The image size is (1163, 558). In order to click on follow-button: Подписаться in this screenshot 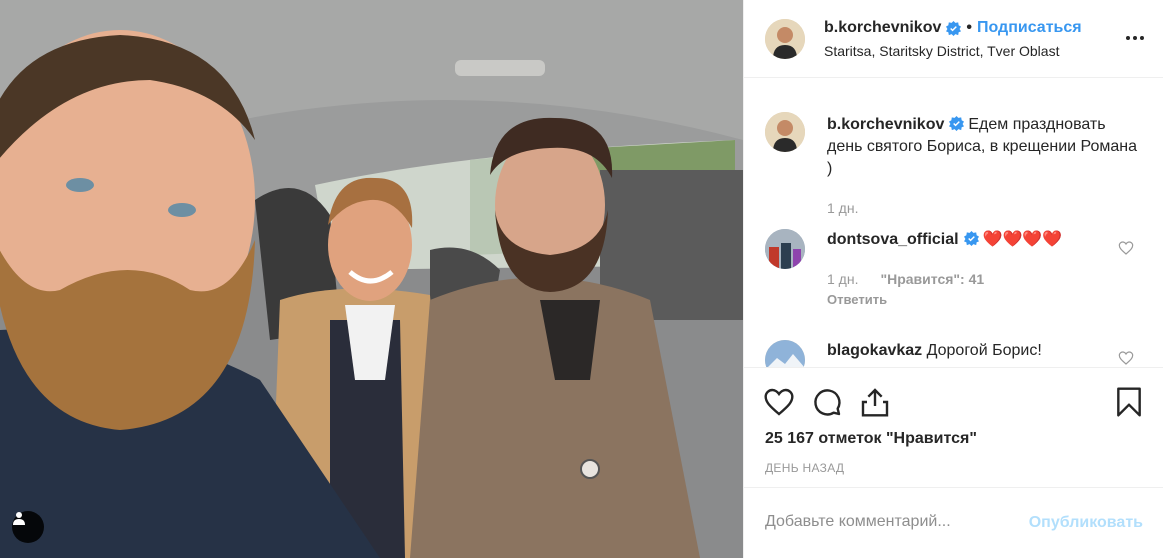, I will do `click(1029, 28)`.